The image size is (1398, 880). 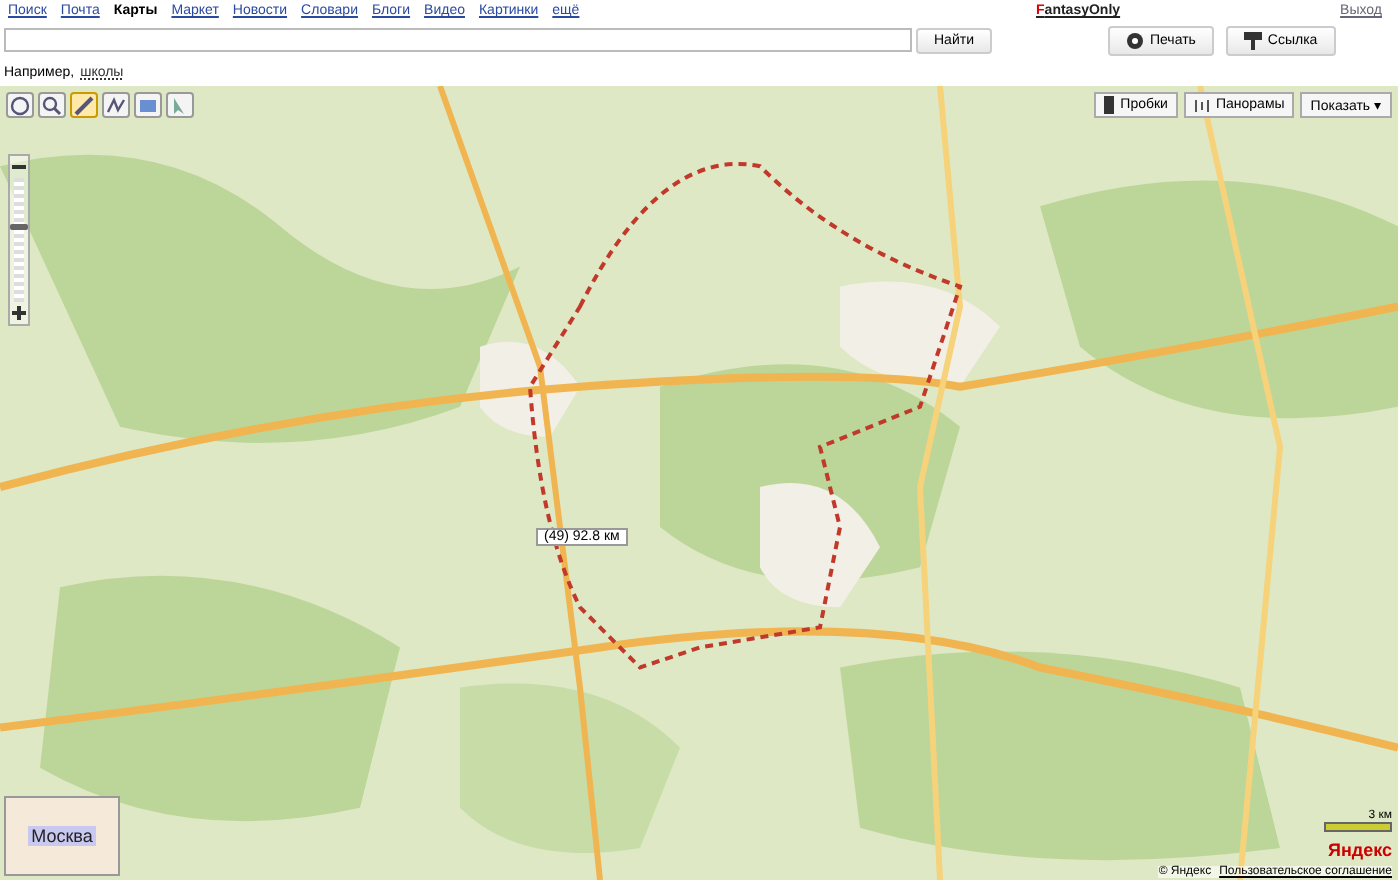 I want to click on printer-icon, so click(x=1134, y=40).